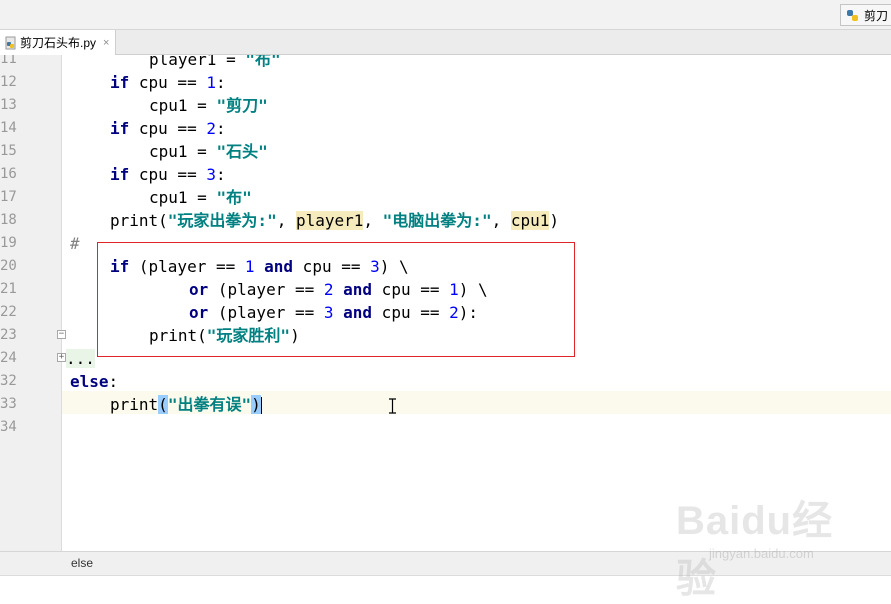 The height and width of the screenshot is (604, 891). Describe the element at coordinates (392, 406) in the screenshot. I see `ibeam-cursor-icon` at that location.